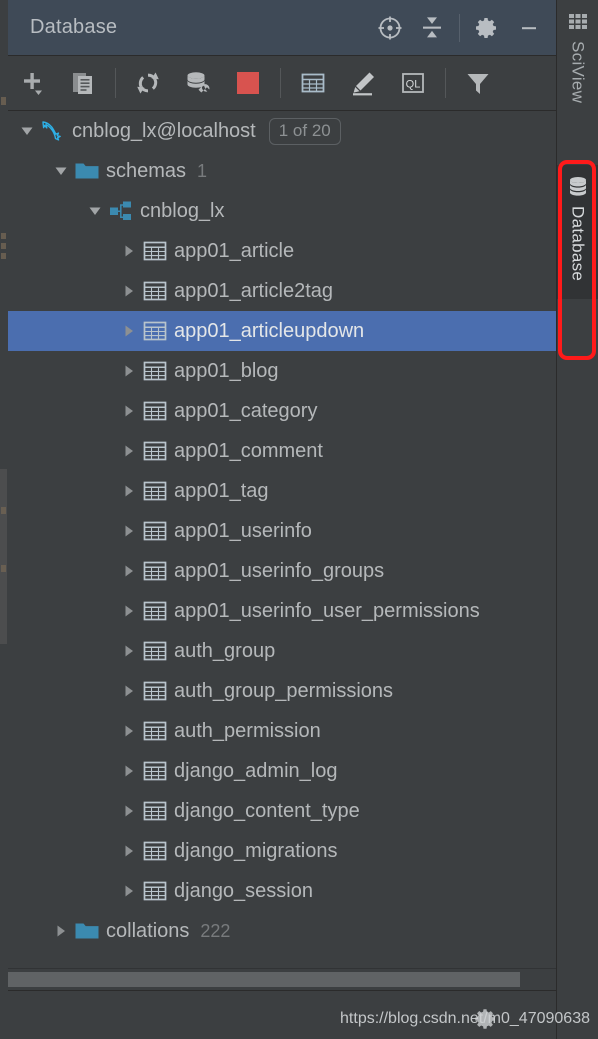  I want to click on tree-row: app01_comment, so click(282, 451).